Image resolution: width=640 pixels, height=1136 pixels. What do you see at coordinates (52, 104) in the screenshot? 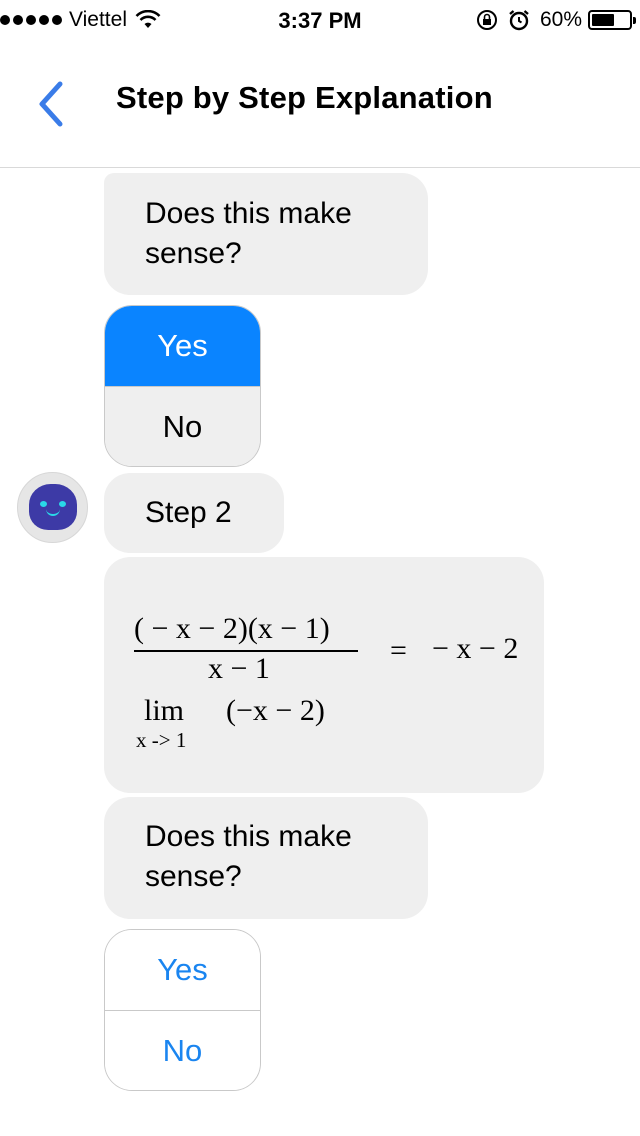
I see `chevron-left-icon` at bounding box center [52, 104].